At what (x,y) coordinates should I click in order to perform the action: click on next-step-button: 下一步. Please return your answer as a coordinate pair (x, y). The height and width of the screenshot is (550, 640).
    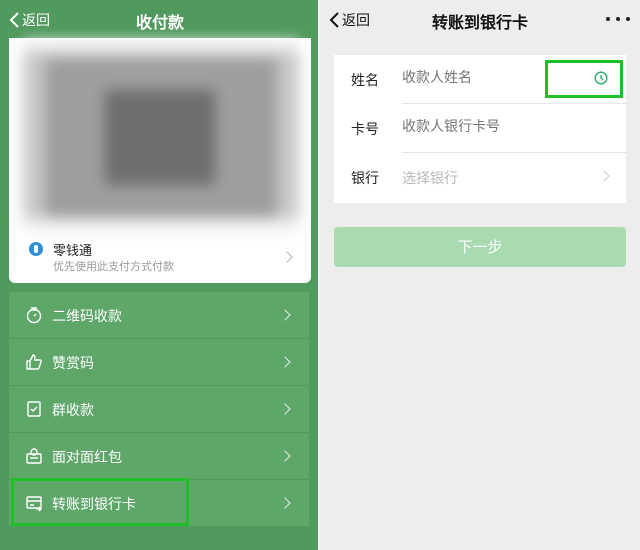
    Looking at the image, I should click on (480, 247).